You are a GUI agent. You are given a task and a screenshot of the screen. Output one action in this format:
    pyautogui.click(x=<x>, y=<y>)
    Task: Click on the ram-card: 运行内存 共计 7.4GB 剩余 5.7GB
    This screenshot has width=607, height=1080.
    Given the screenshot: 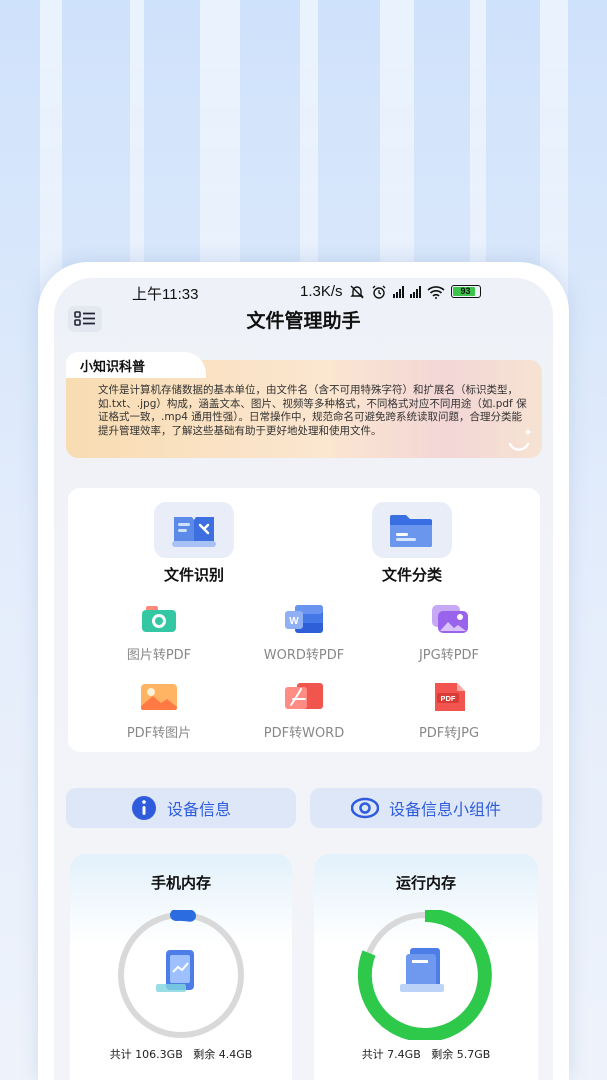 What is the action you would take?
    pyautogui.click(x=426, y=967)
    